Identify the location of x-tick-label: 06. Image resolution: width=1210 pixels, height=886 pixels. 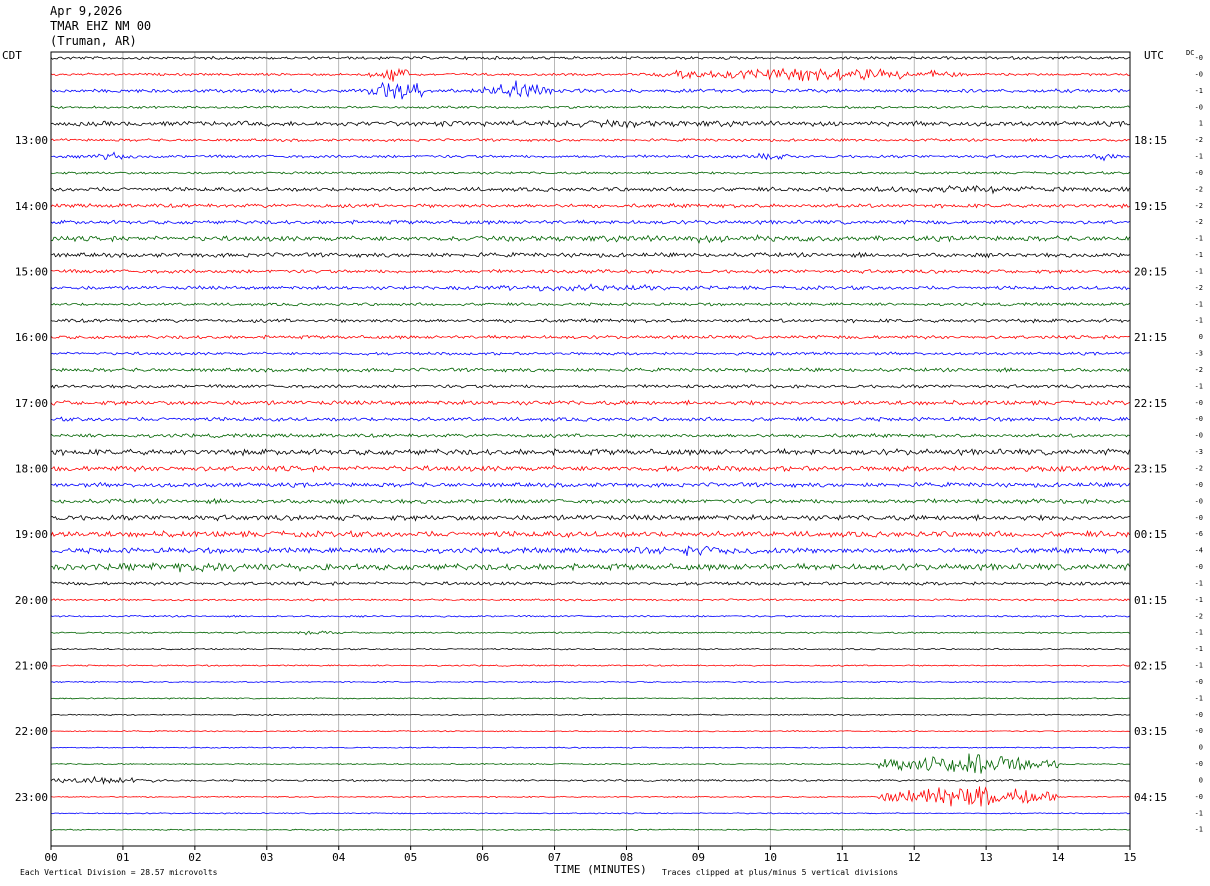
(482, 857).